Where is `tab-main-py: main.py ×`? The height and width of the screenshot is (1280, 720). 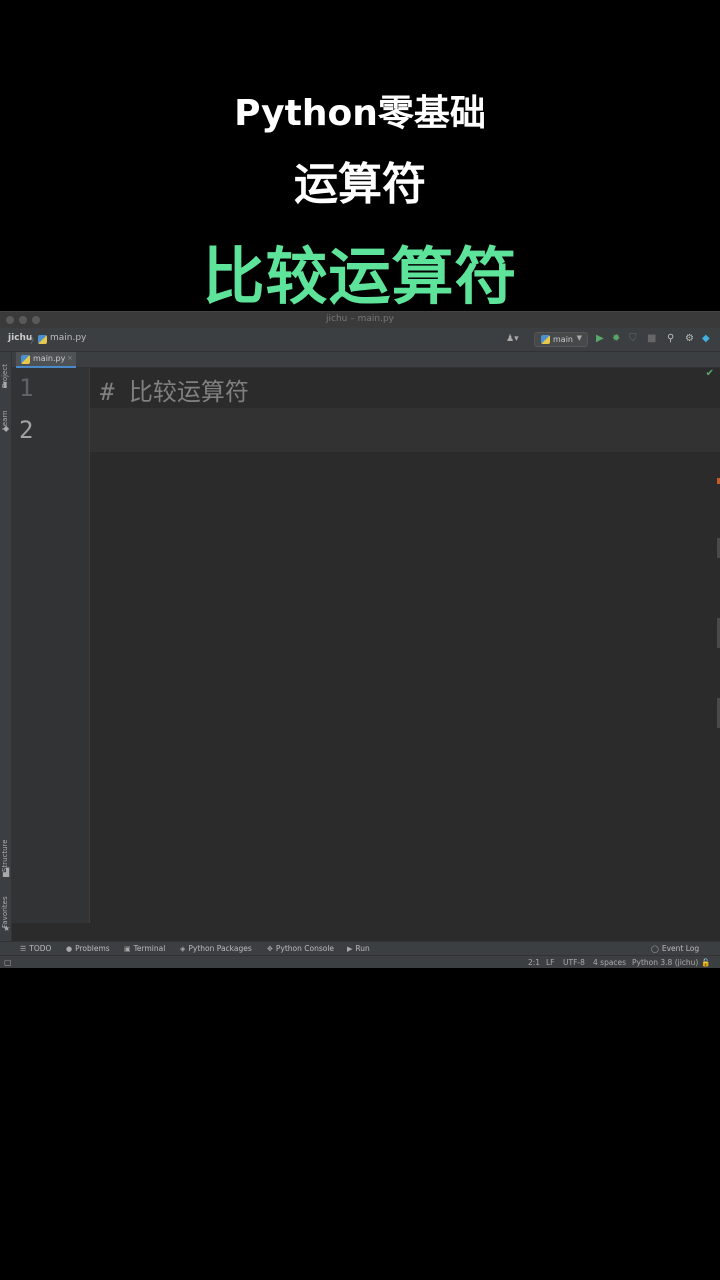 tab-main-py: main.py × is located at coordinates (46, 360).